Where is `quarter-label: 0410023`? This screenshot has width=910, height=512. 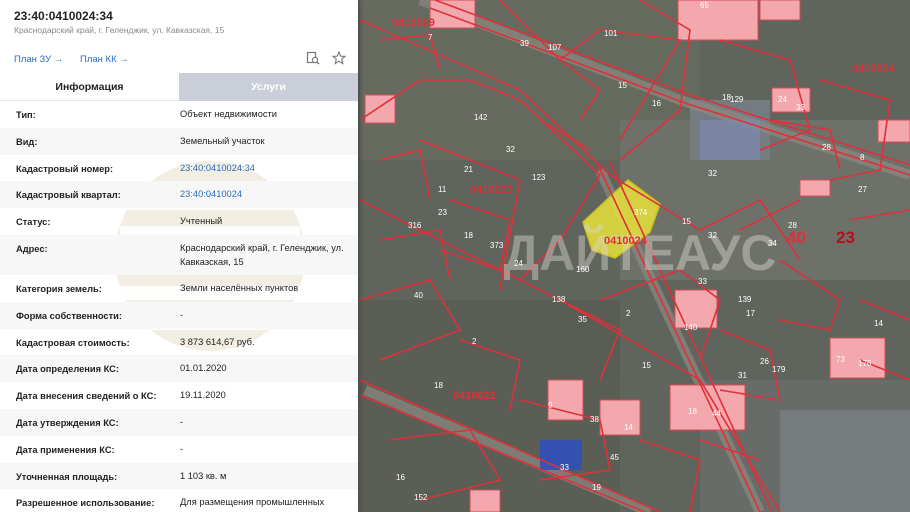
quarter-label: 0410023 is located at coordinates (491, 190).